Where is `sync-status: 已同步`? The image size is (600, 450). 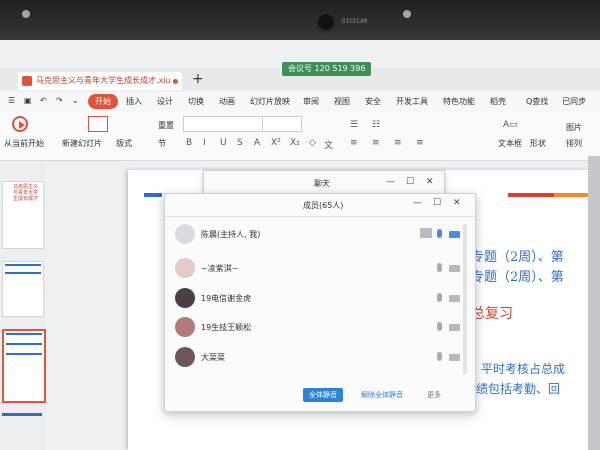
sync-status: 已同步 is located at coordinates (574, 101).